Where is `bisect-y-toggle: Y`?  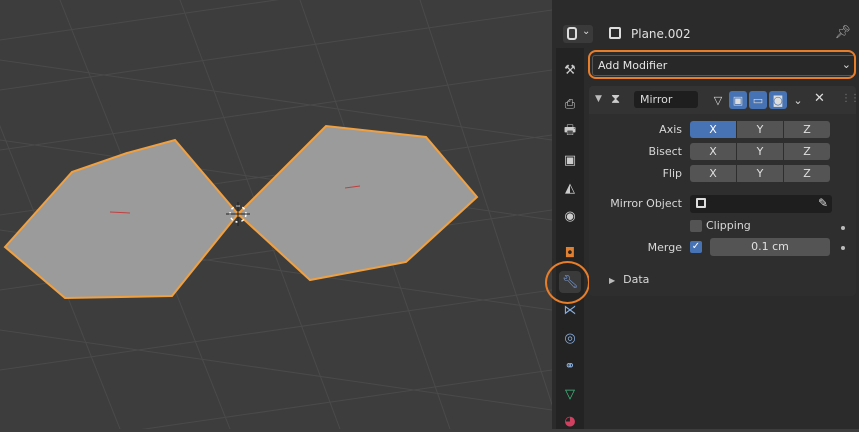
bisect-y-toggle: Y is located at coordinates (760, 151).